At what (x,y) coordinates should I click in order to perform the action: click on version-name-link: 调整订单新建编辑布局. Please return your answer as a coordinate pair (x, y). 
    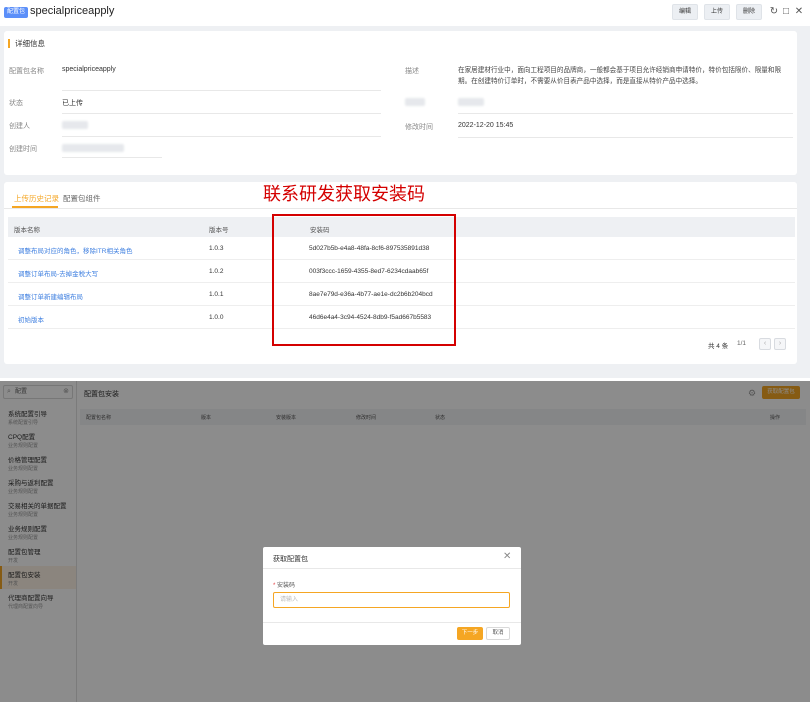
    Looking at the image, I should click on (50, 296).